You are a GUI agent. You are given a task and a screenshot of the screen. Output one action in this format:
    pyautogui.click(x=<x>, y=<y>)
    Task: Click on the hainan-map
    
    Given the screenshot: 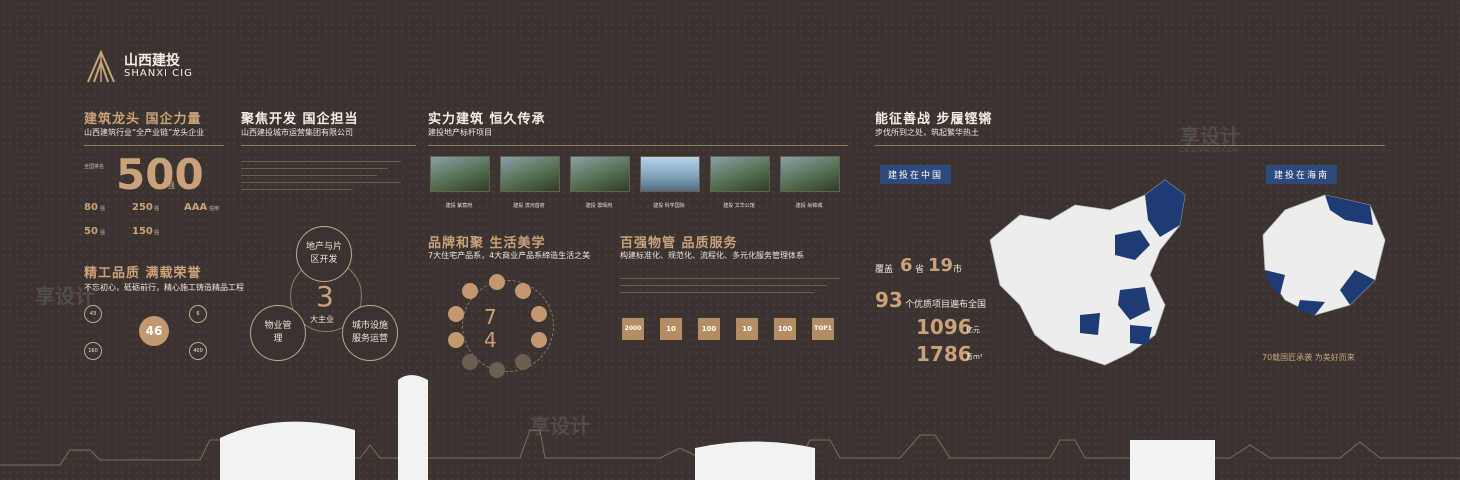 What is the action you would take?
    pyautogui.click(x=1324, y=255)
    